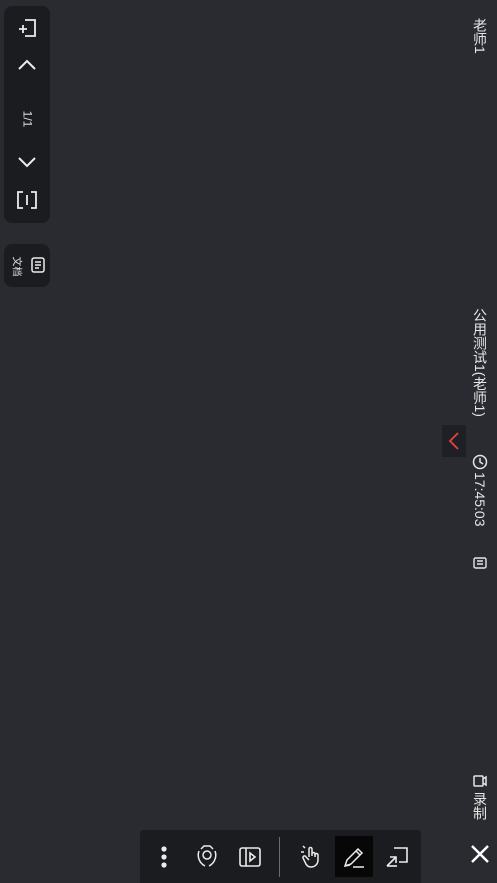 The image size is (497, 883). What do you see at coordinates (480, 563) in the screenshot?
I see `info-icon` at bounding box center [480, 563].